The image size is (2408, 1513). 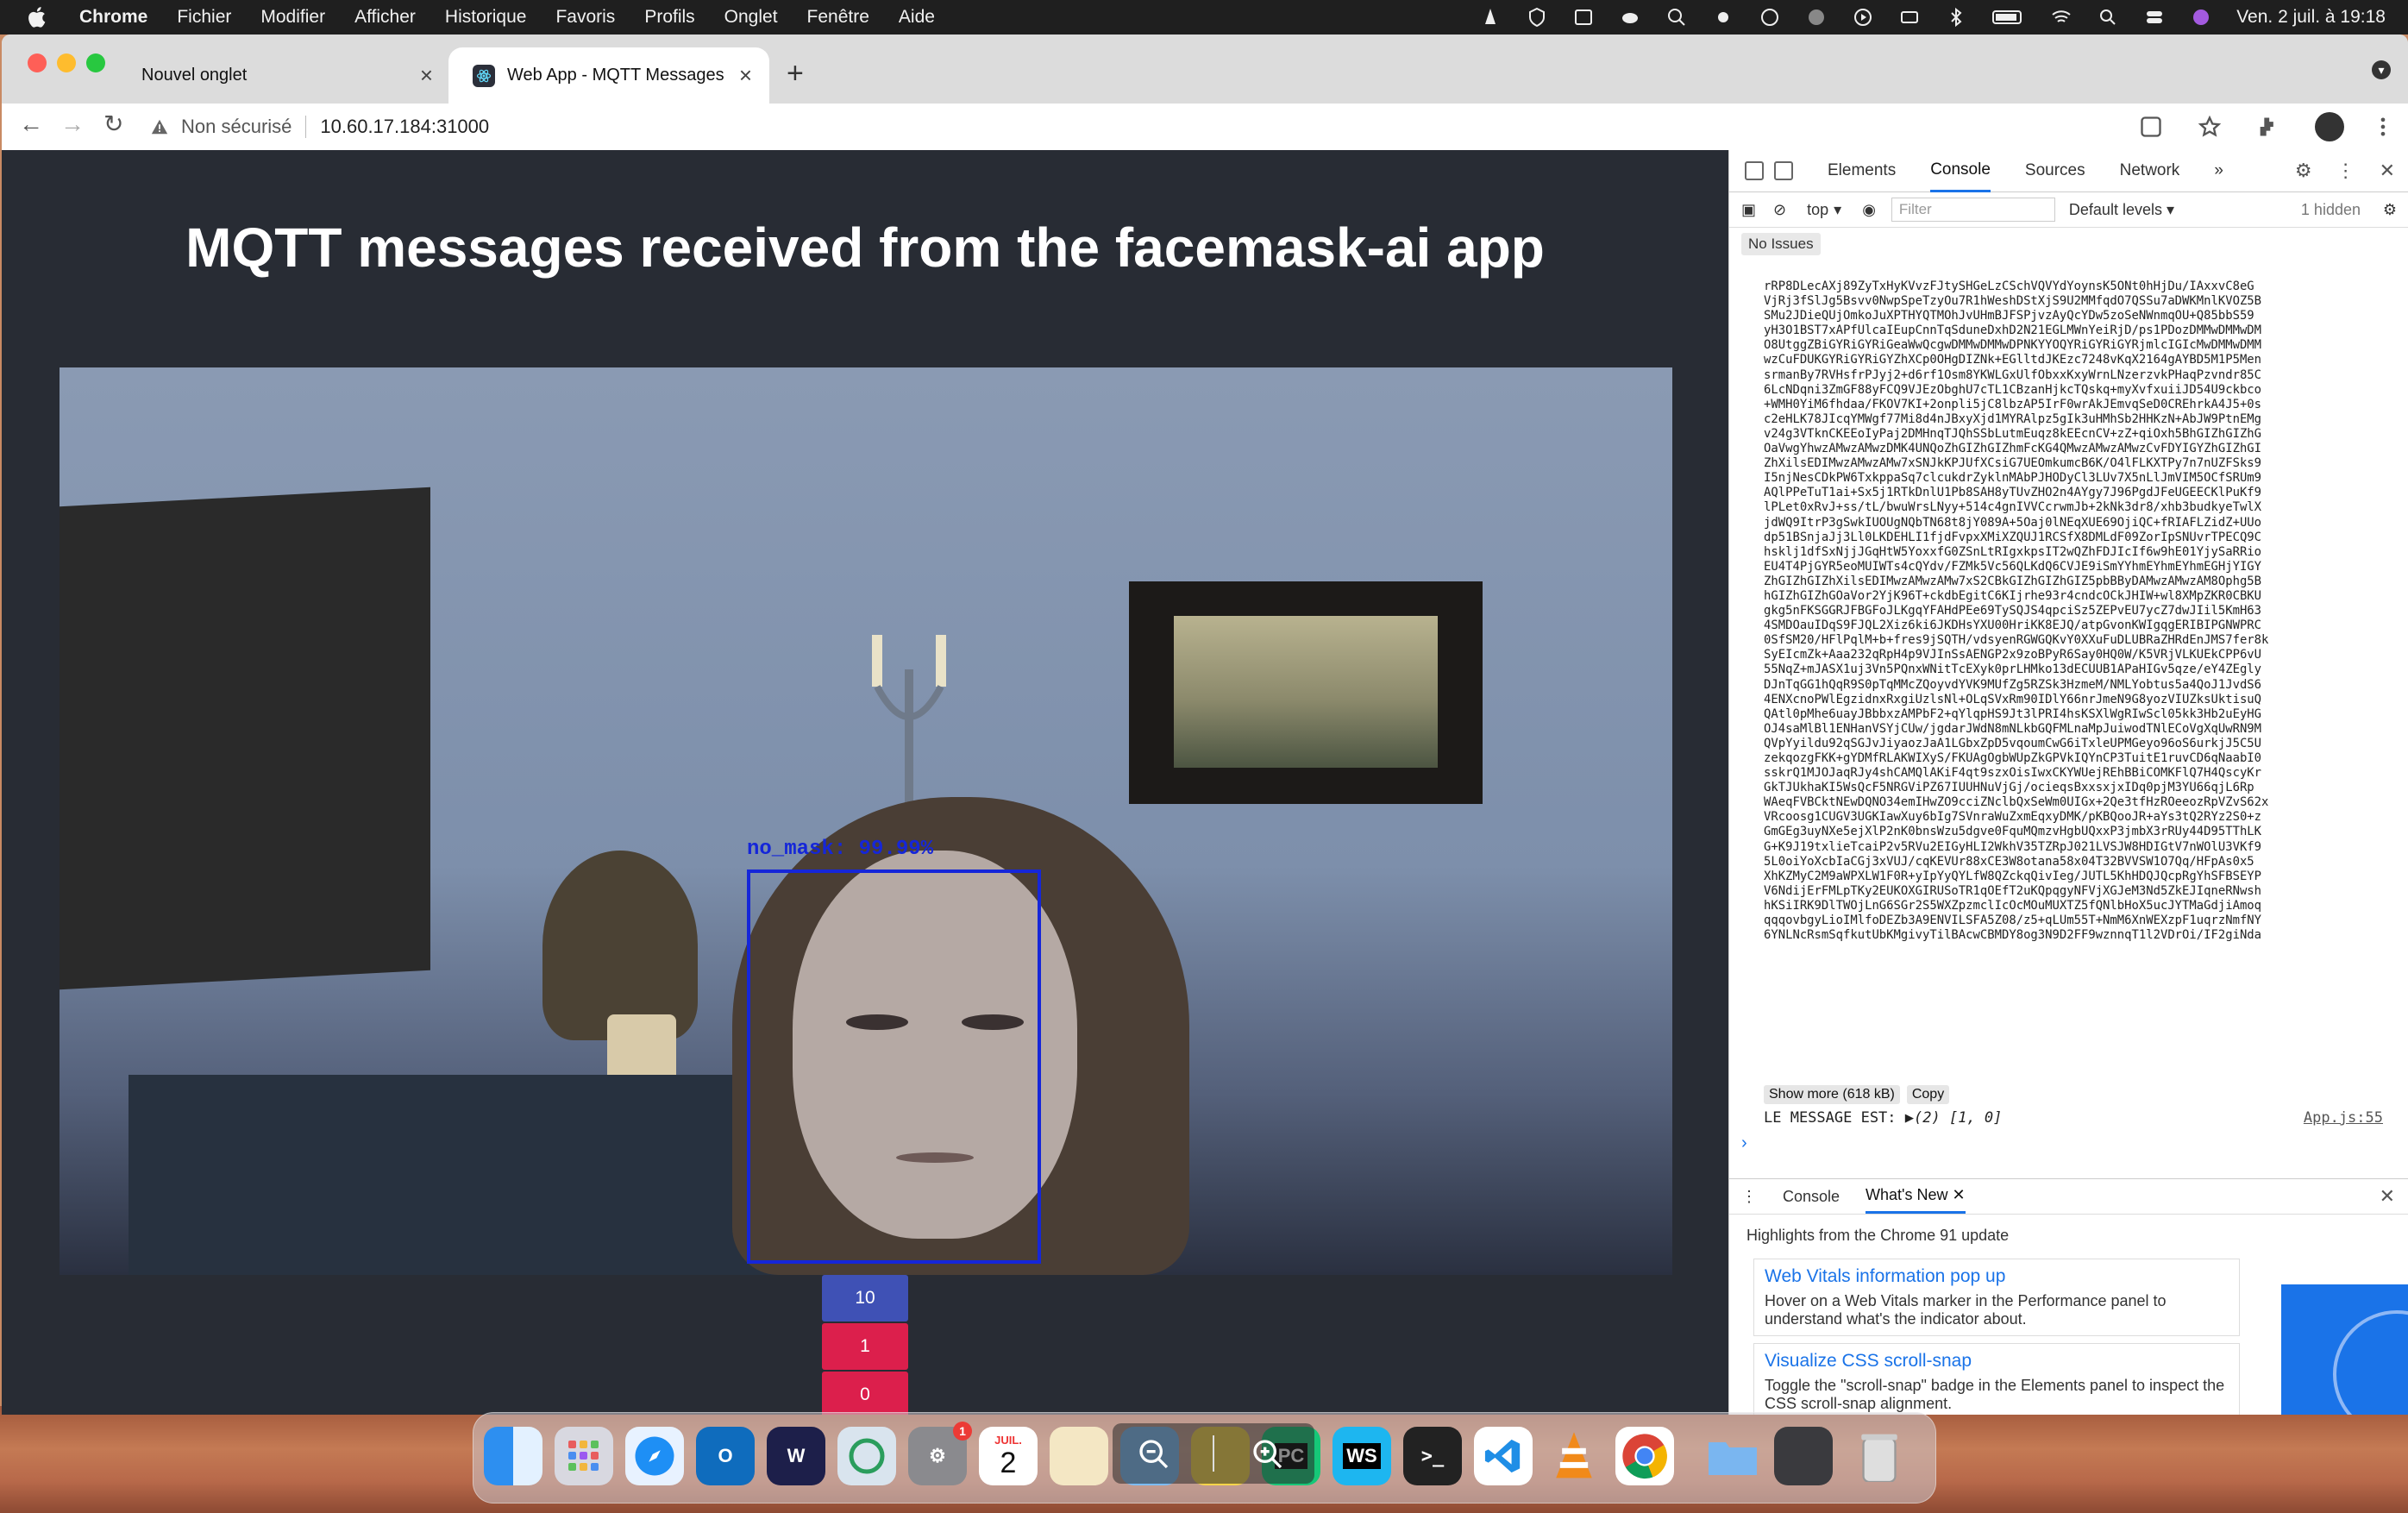 What do you see at coordinates (585, 17) in the screenshot?
I see `menu-favoris: Favoris` at bounding box center [585, 17].